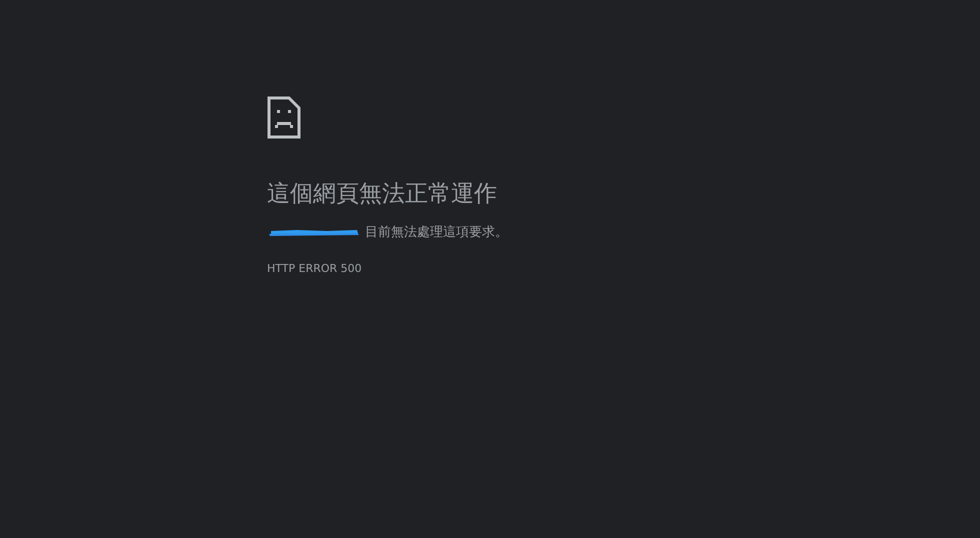 The height and width of the screenshot is (538, 980). What do you see at coordinates (315, 269) in the screenshot?
I see `error-code: HTTP ERROR 500` at bounding box center [315, 269].